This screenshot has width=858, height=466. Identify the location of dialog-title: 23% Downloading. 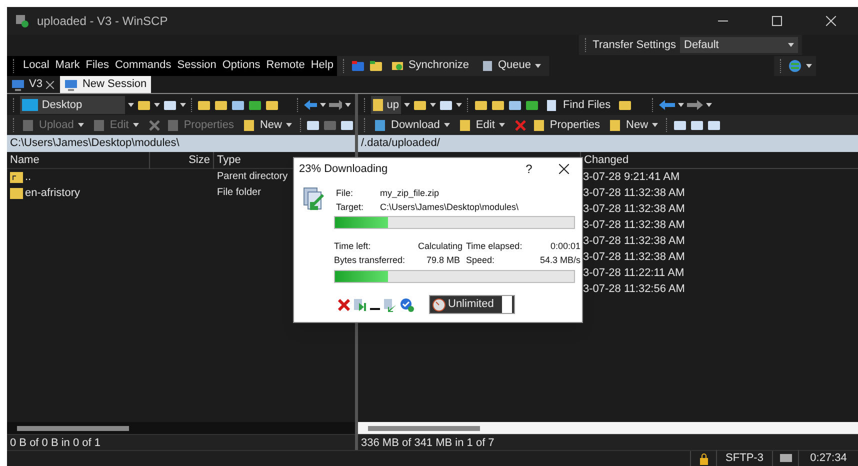
(344, 169).